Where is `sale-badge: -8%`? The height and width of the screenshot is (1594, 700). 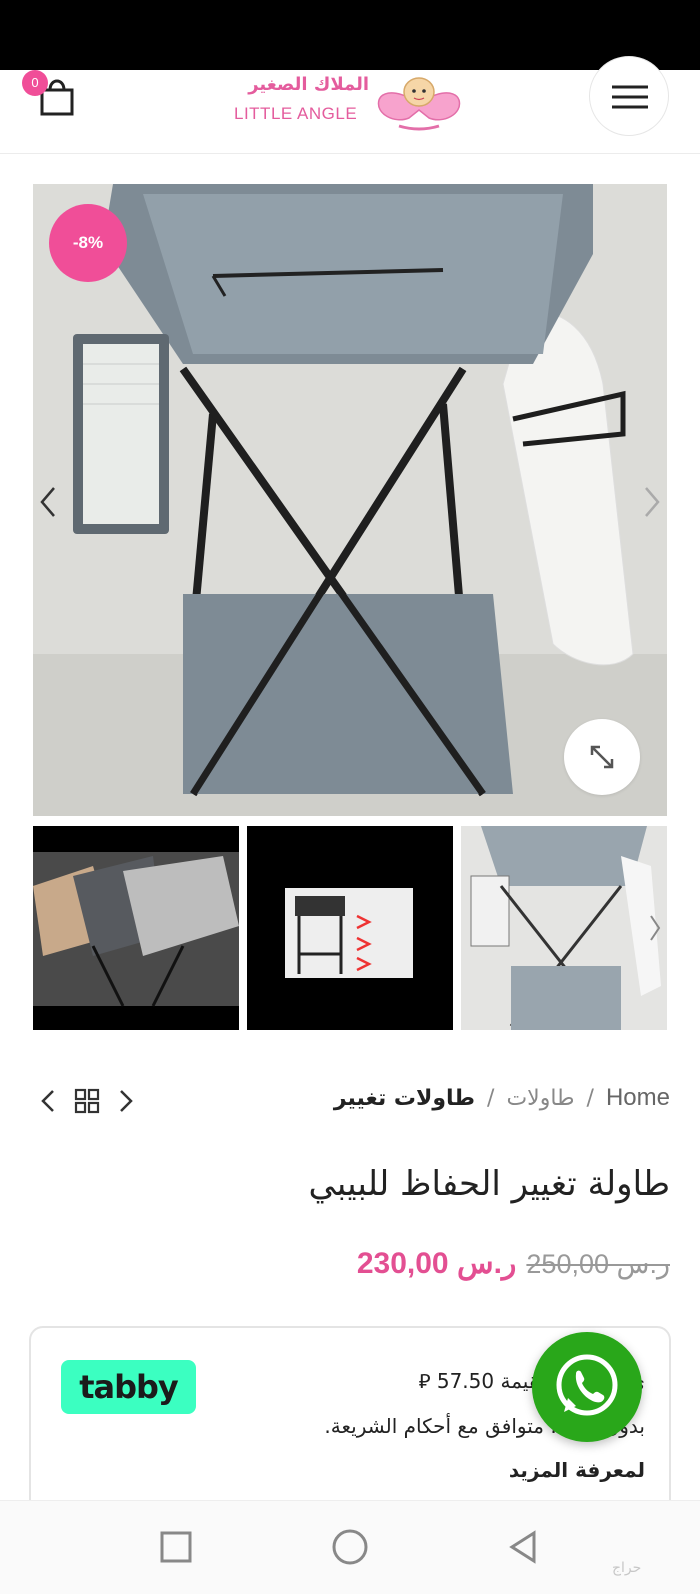 sale-badge: -8% is located at coordinates (88, 243).